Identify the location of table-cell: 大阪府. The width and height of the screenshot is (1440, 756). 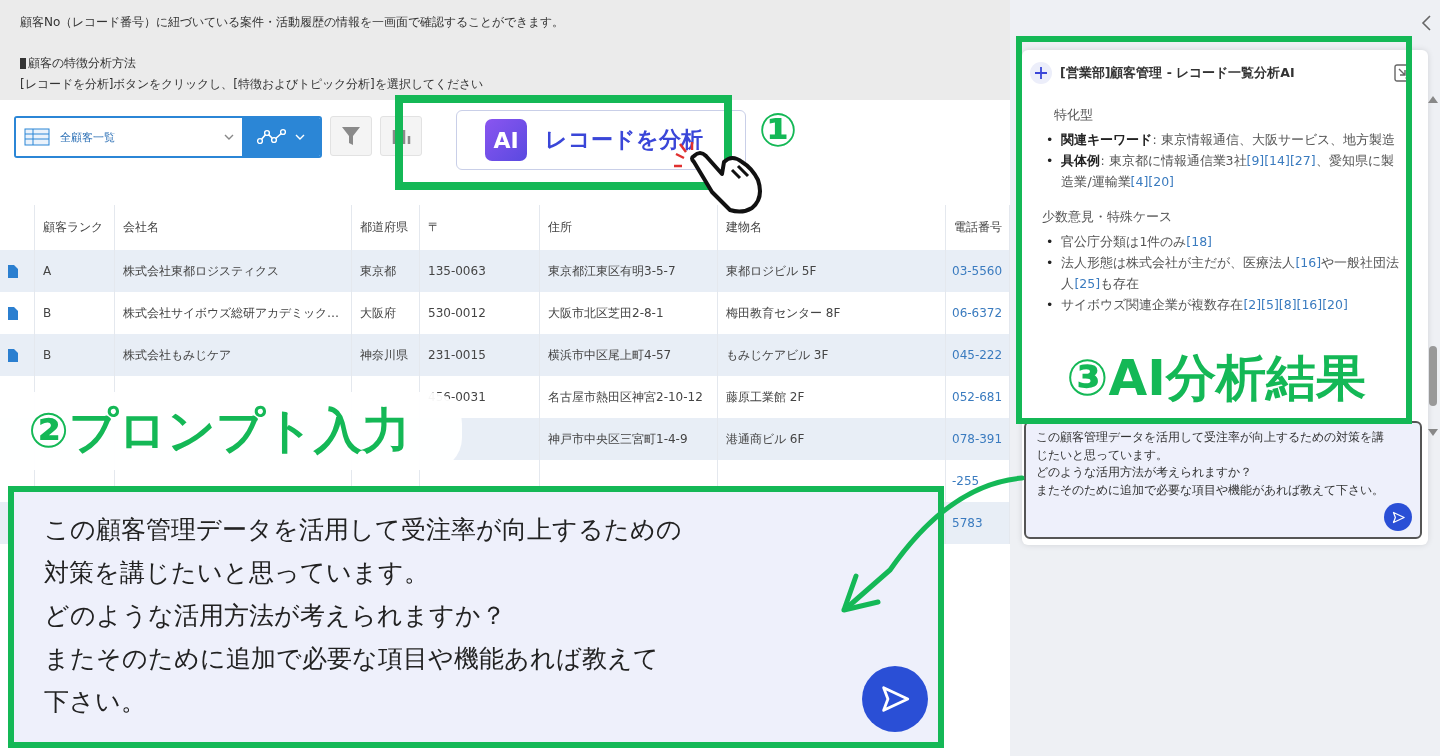
(378, 313).